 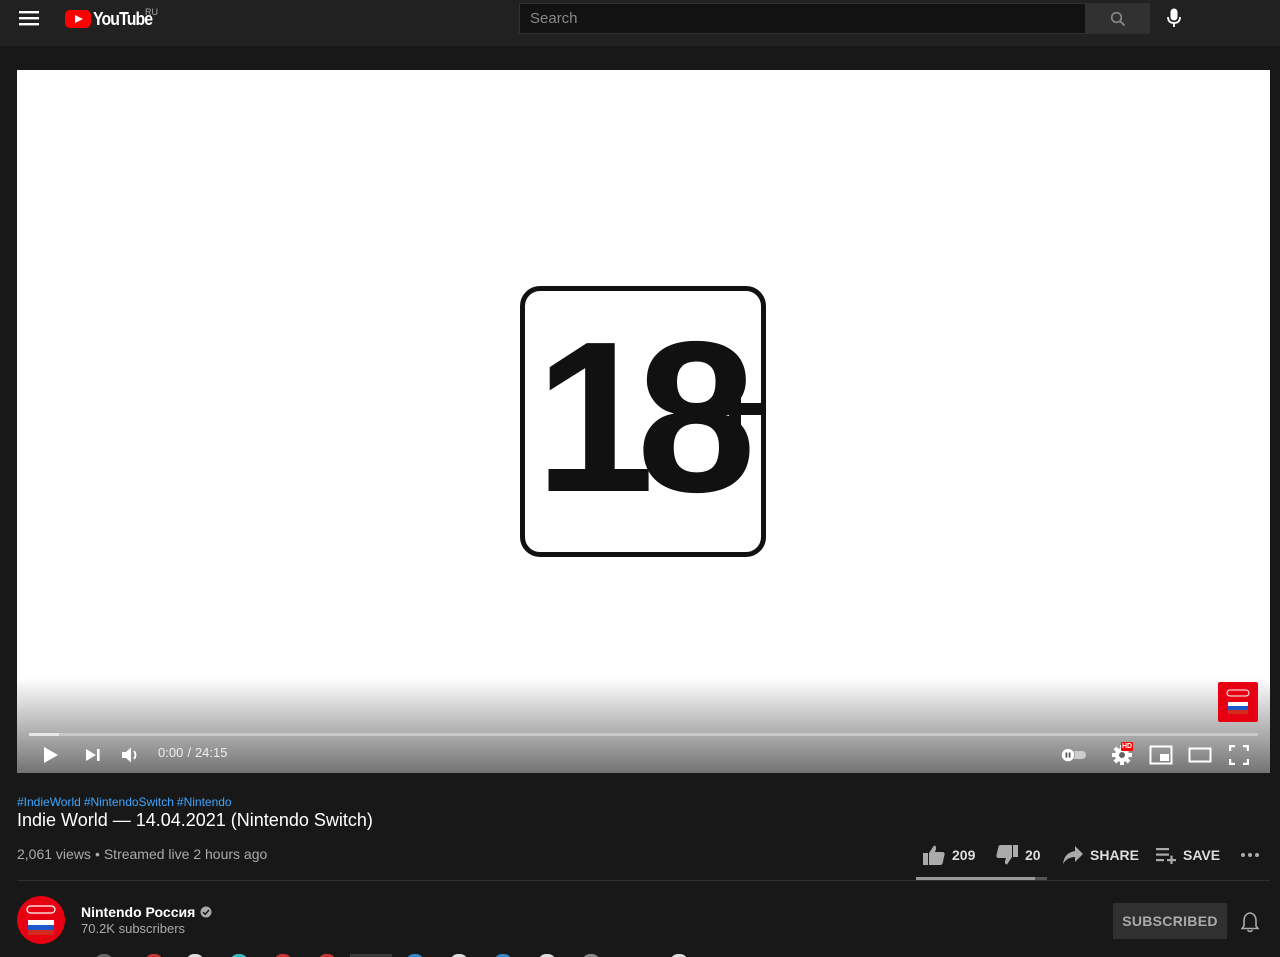 I want to click on menu-button, so click(x=29, y=18).